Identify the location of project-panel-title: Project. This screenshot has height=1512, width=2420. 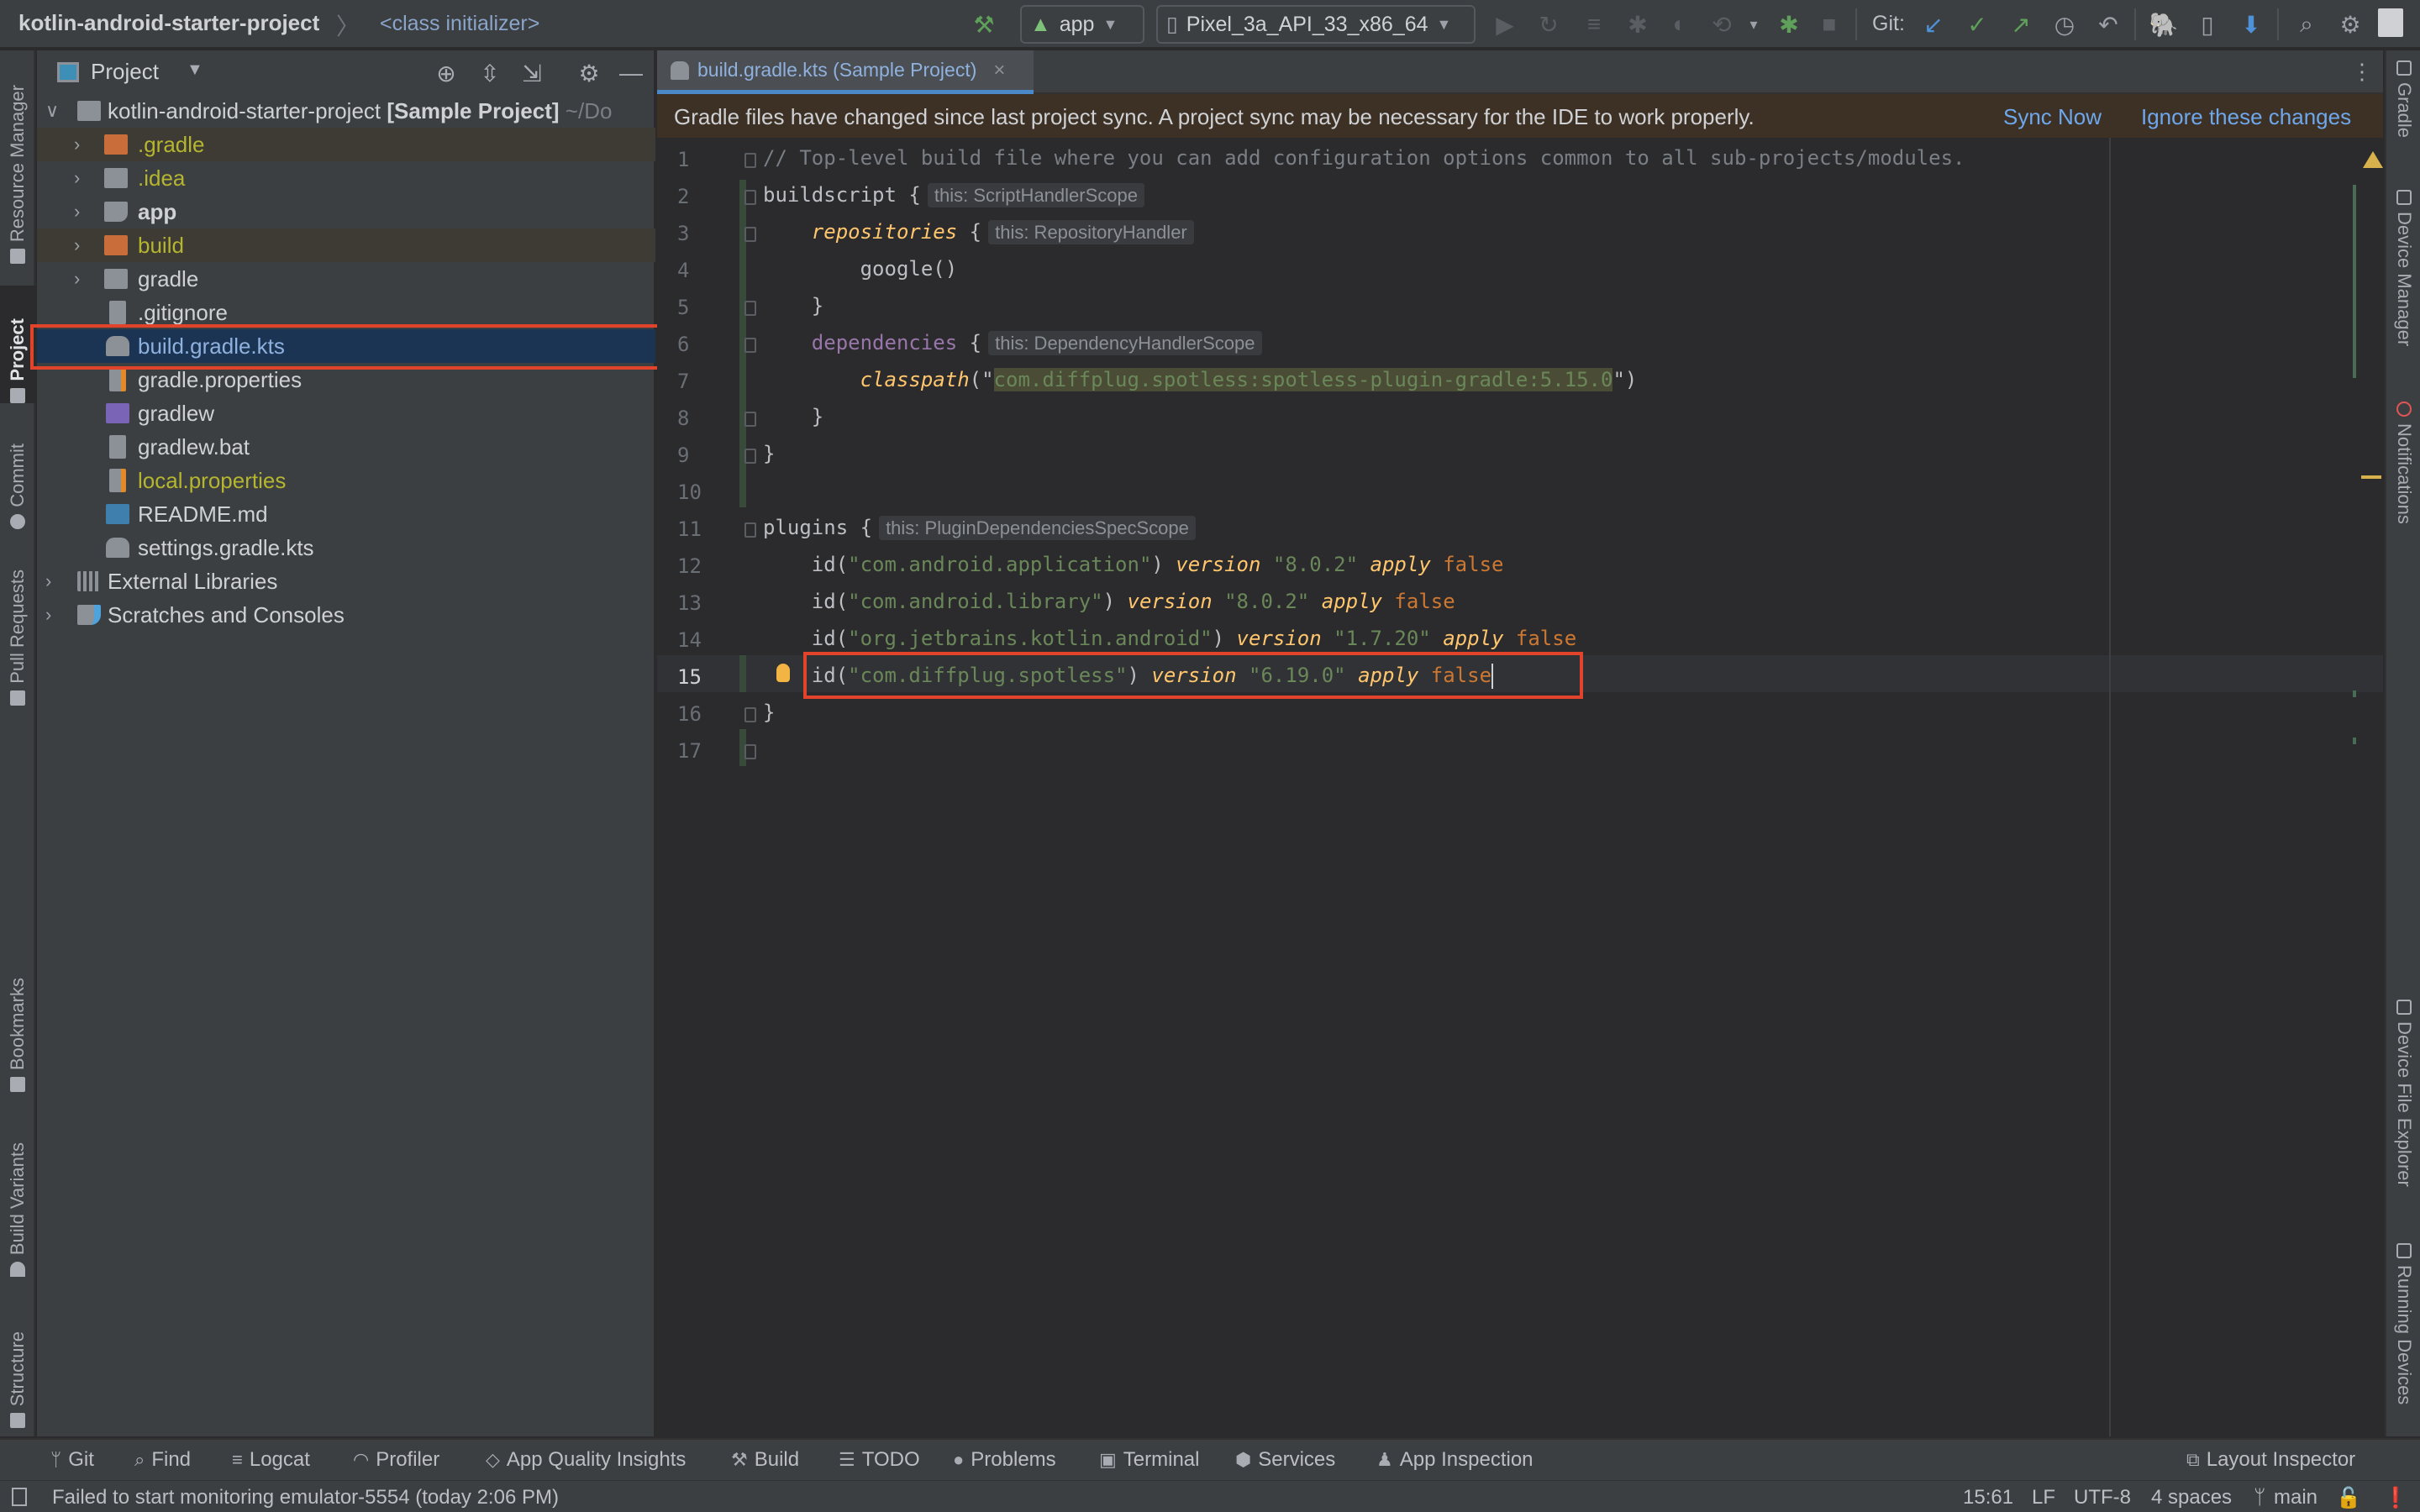
(125, 72).